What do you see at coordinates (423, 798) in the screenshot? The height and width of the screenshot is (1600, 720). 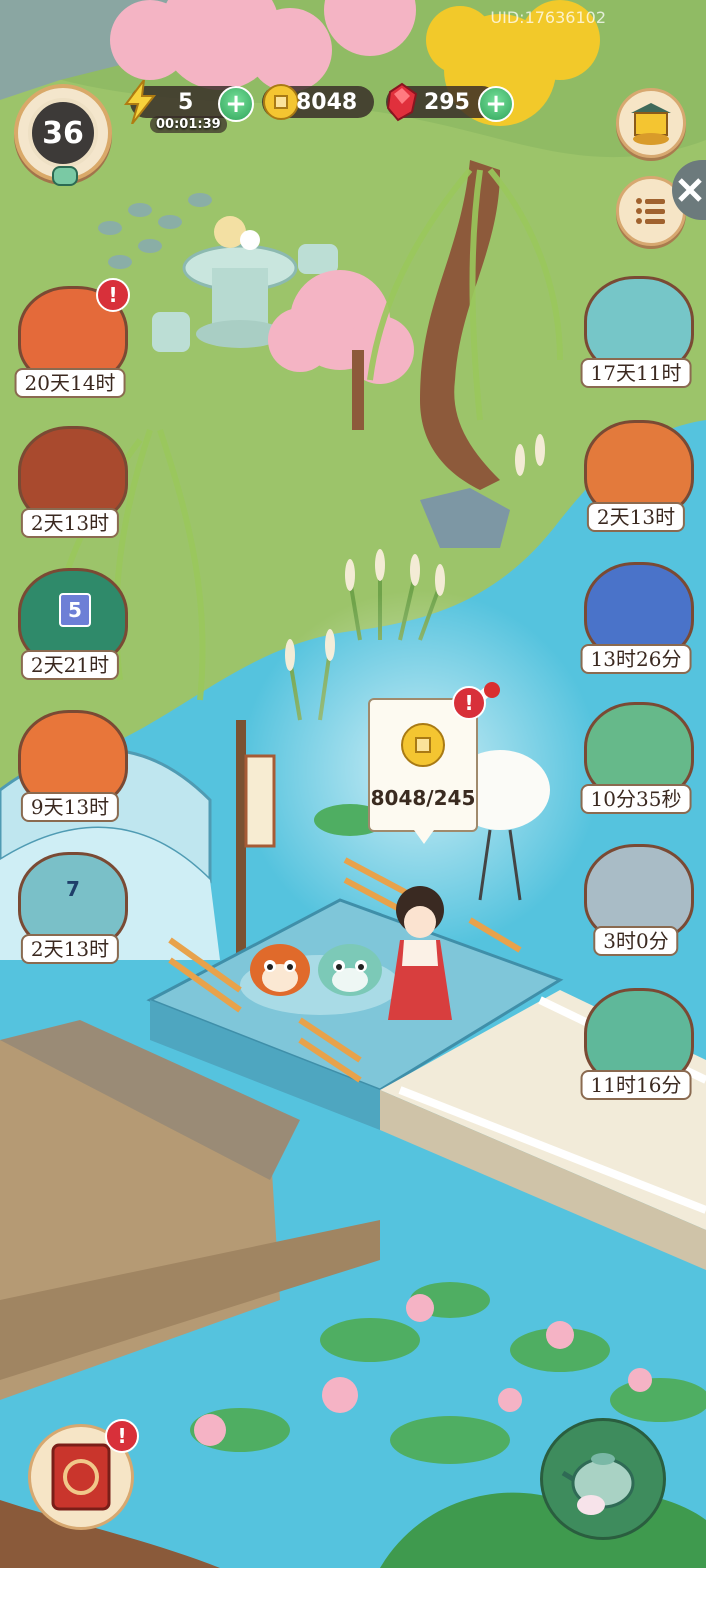 I see `coin-collect-amount: 8048/245` at bounding box center [423, 798].